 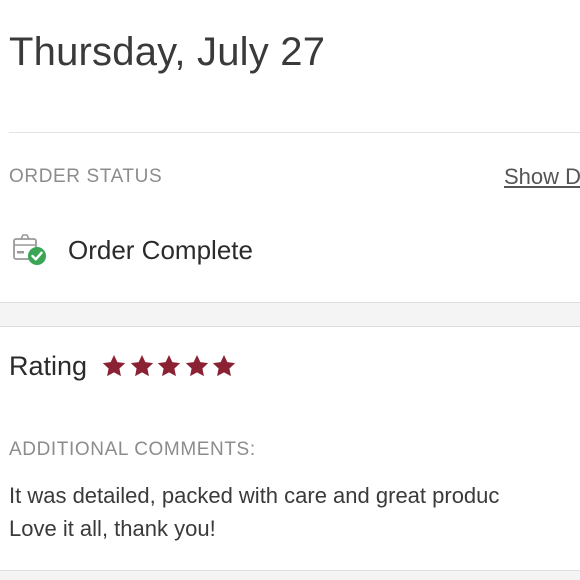 I want to click on order-status-text: Order Complete, so click(x=160, y=249).